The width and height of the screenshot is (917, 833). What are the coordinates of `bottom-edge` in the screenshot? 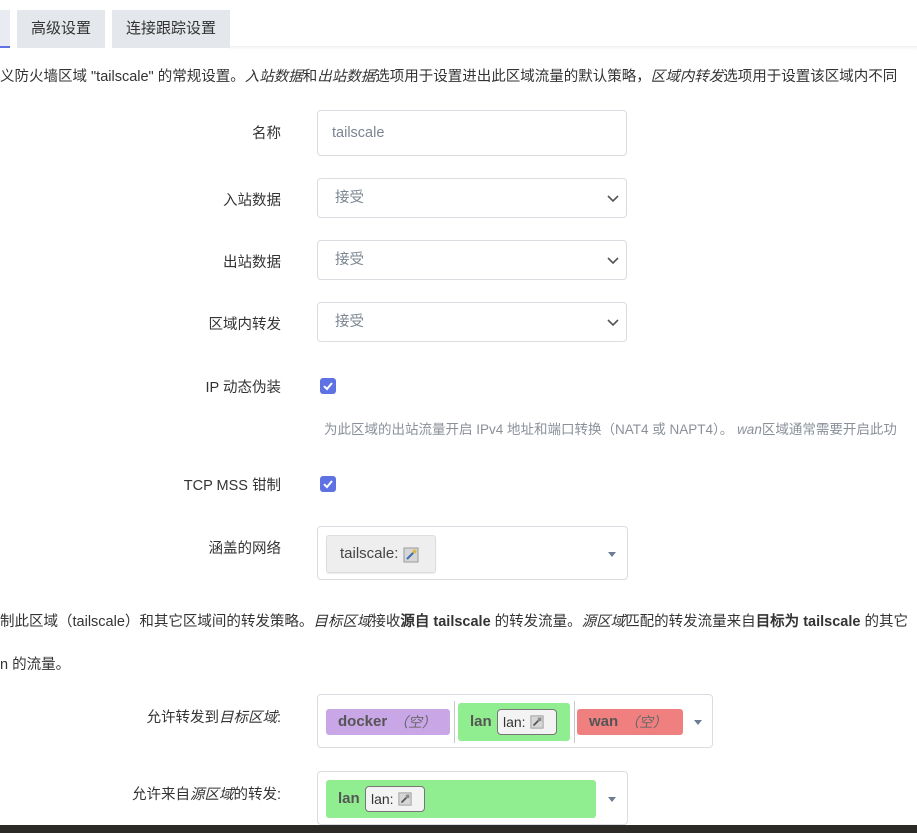 It's located at (458, 829).